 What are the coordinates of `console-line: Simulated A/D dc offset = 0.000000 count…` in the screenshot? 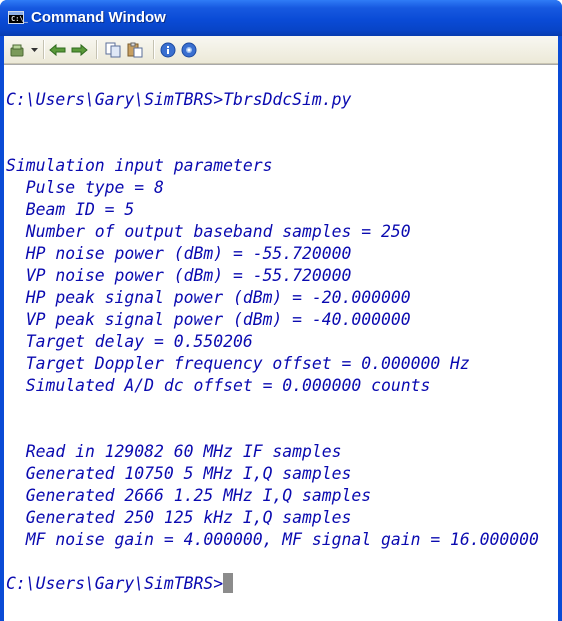 It's located at (218, 385).